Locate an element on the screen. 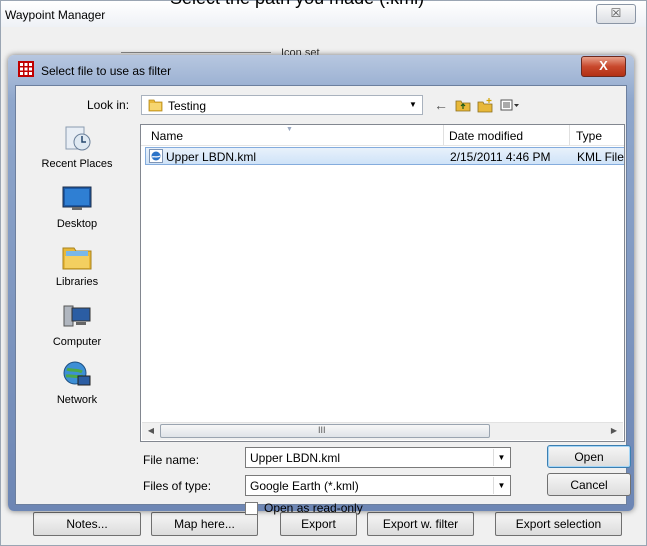 The height and width of the screenshot is (546, 647). place-label-recent-places: Recent Places is located at coordinates (77, 164).